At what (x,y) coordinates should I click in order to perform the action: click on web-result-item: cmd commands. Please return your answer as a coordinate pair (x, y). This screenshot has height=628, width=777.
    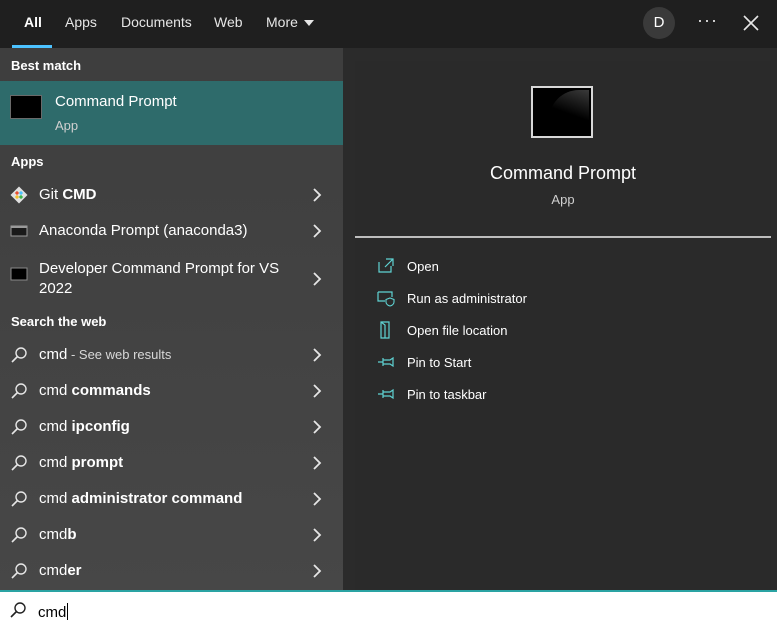
    Looking at the image, I should click on (171, 391).